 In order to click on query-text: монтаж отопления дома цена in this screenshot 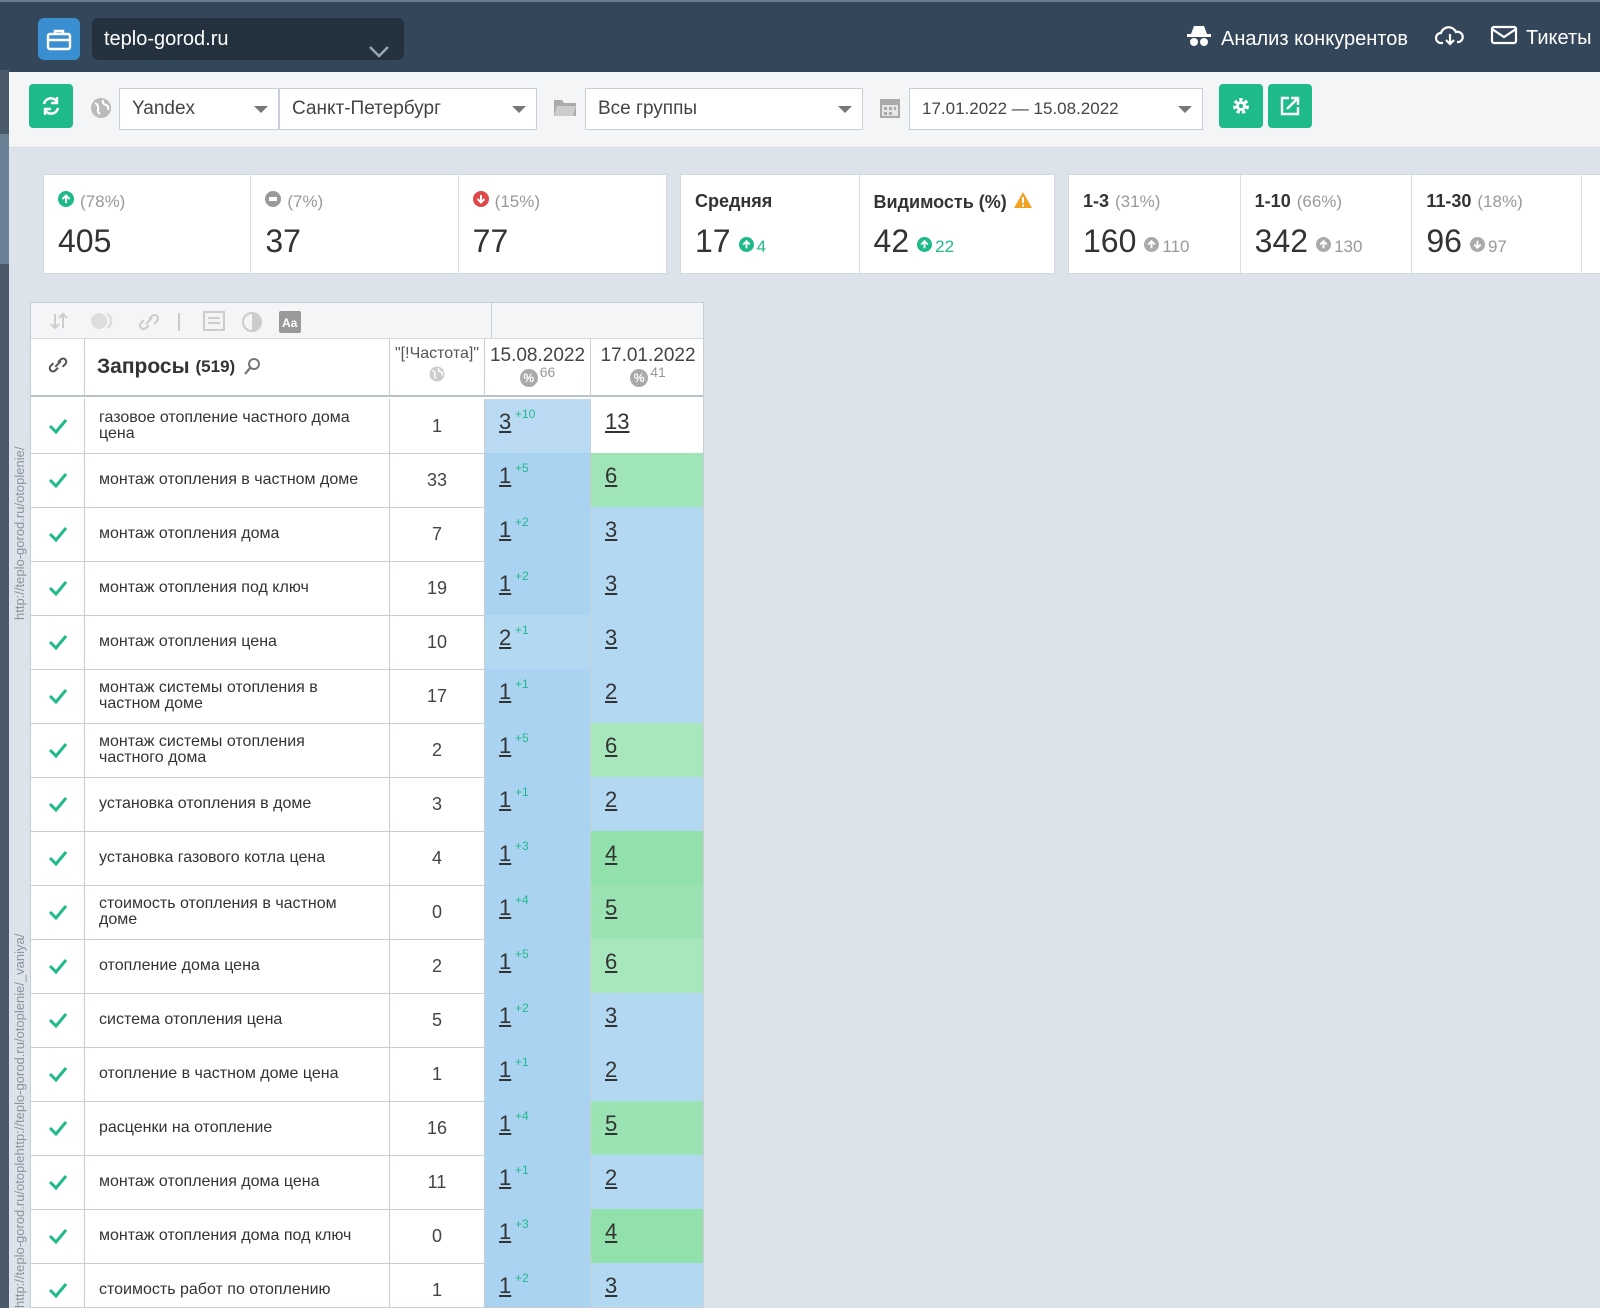, I will do `click(237, 1182)`.